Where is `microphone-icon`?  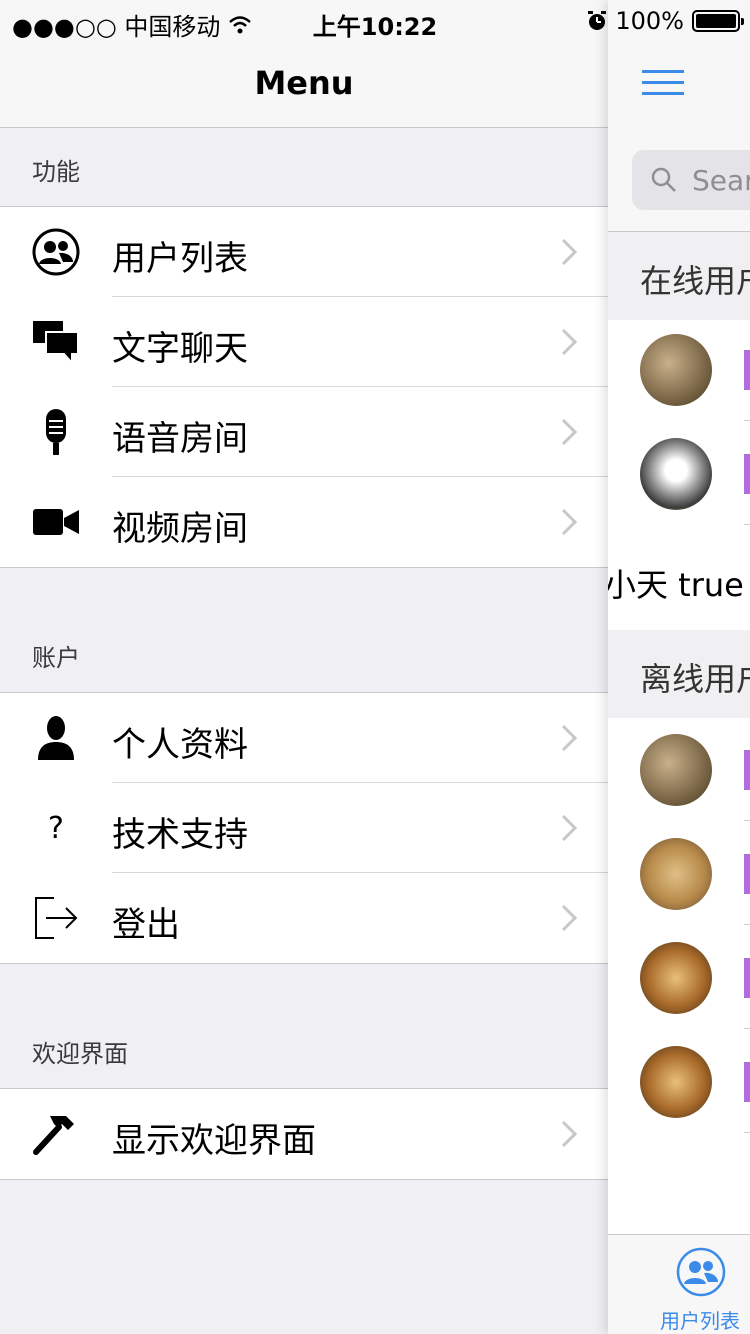 microphone-icon is located at coordinates (56, 432).